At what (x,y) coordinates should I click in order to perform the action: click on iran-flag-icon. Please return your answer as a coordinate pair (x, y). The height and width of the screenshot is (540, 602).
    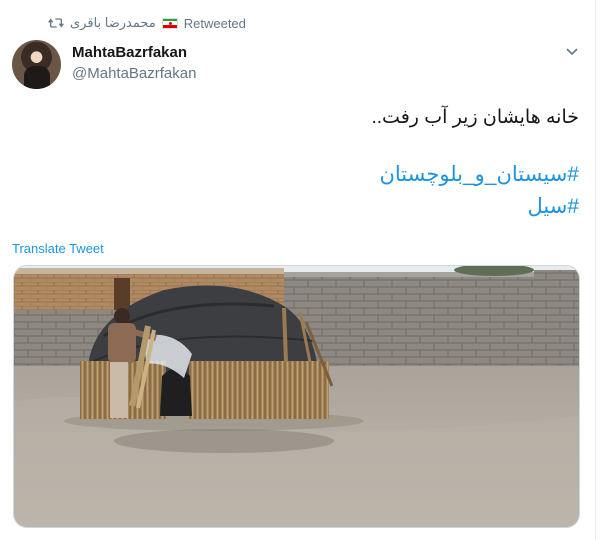
    Looking at the image, I should click on (169, 23).